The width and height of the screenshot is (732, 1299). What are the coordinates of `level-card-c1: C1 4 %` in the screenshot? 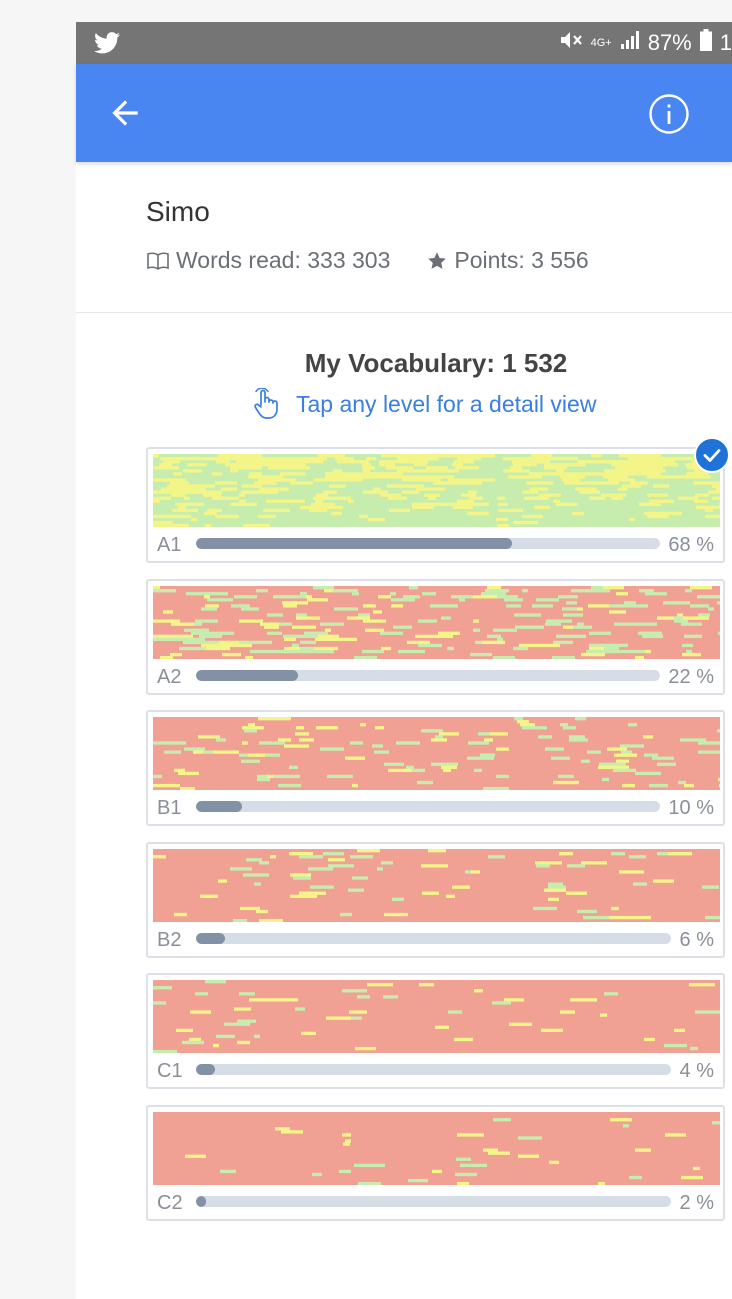 It's located at (435, 1031).